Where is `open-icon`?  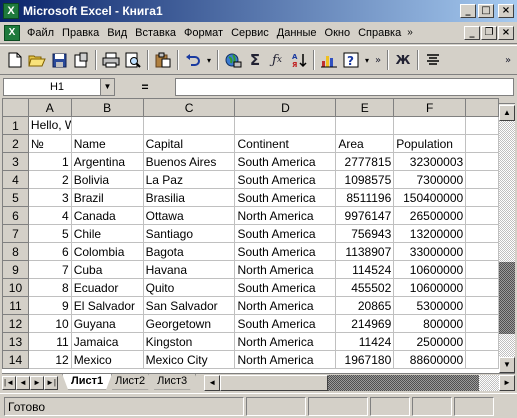 open-icon is located at coordinates (37, 60).